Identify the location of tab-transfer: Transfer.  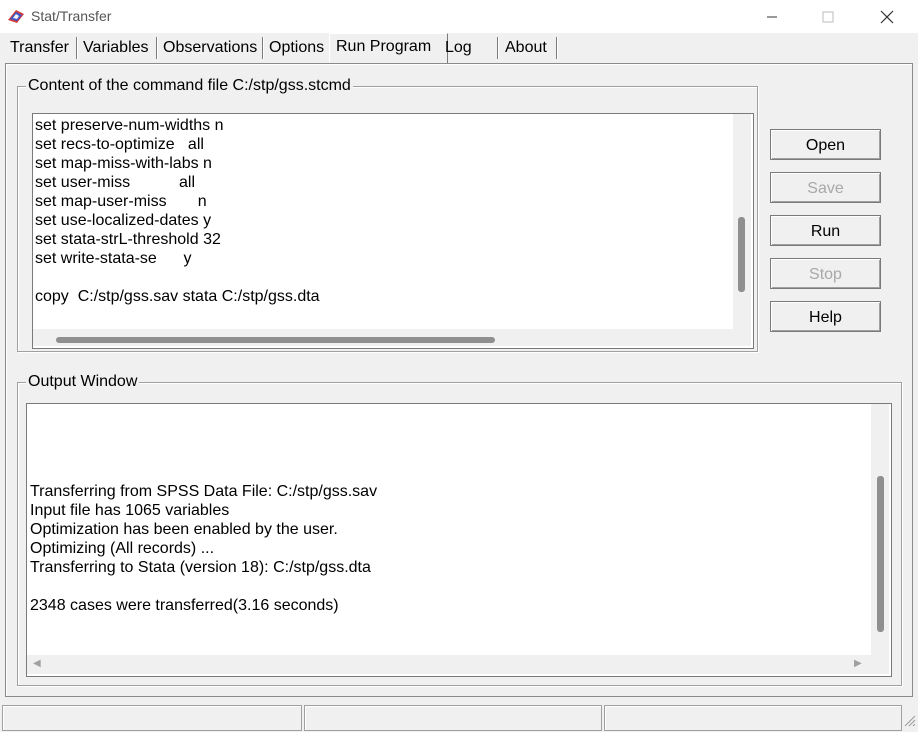
(39, 48).